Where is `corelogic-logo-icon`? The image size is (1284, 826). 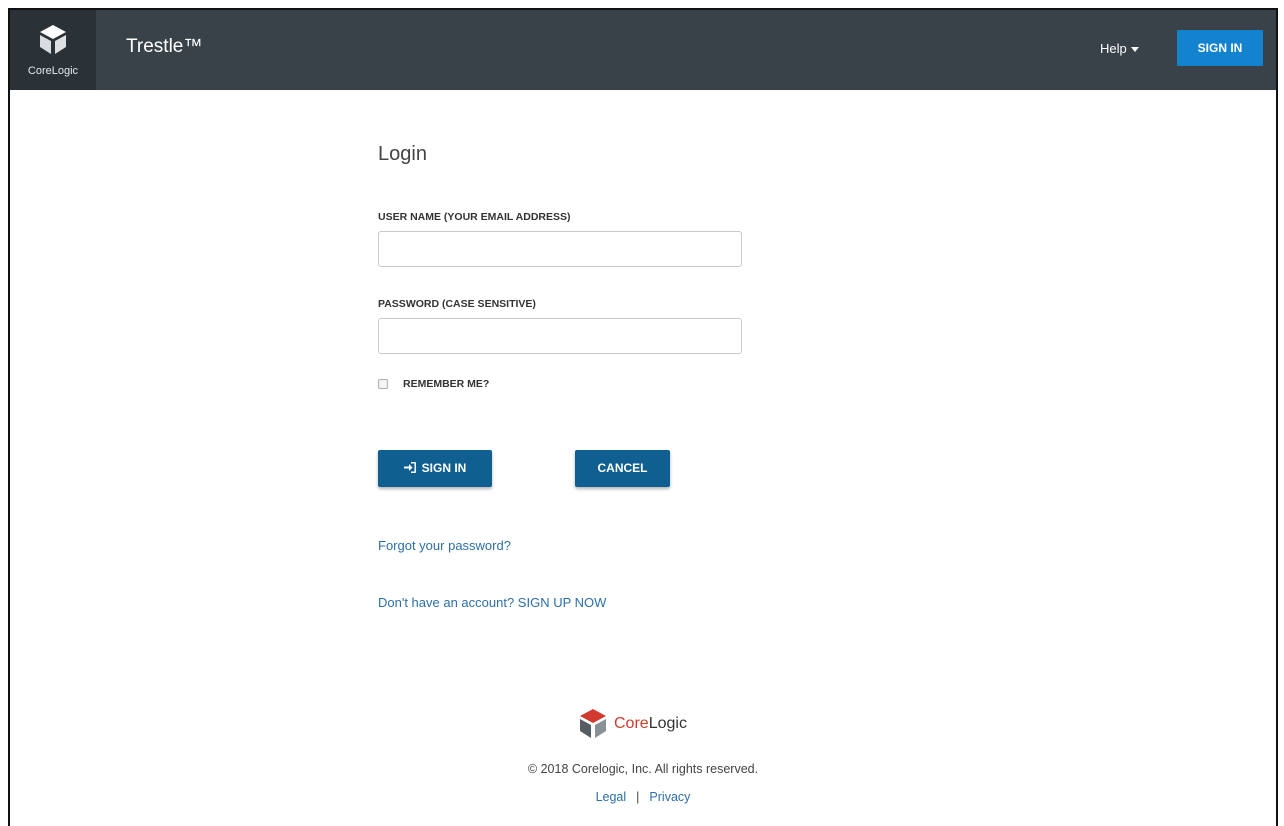 corelogic-logo-icon is located at coordinates (593, 723).